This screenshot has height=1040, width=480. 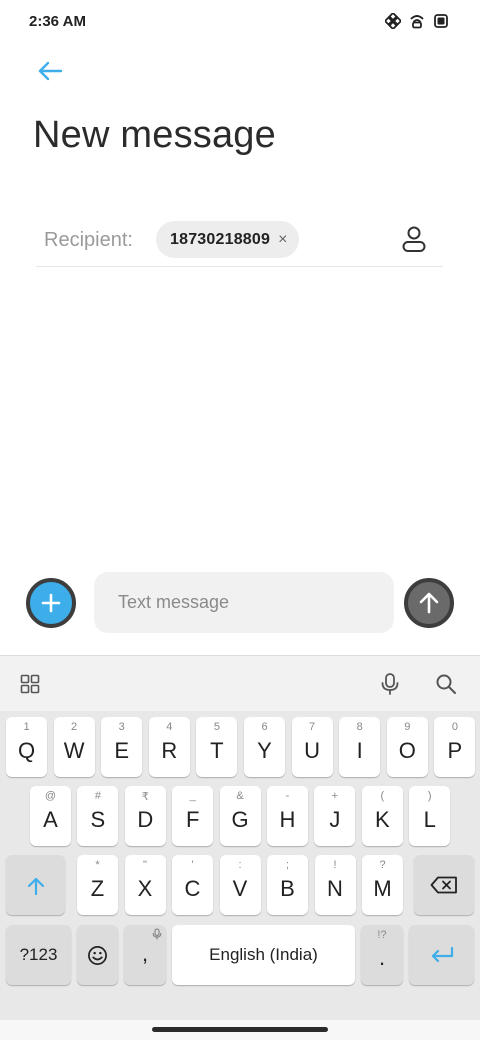 I want to click on send-button, so click(x=429, y=603).